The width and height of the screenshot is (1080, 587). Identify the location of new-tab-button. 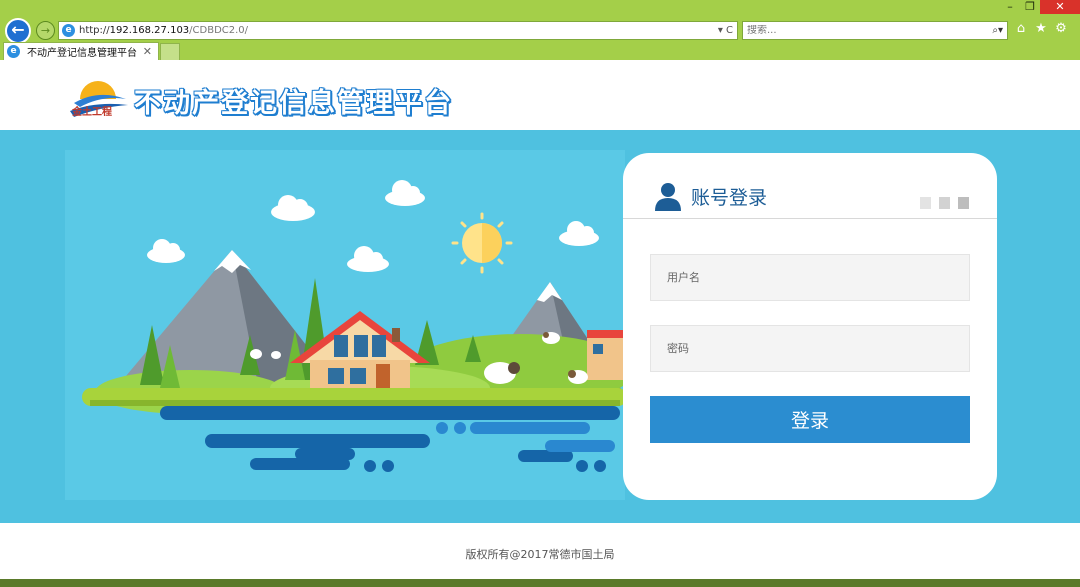
(170, 51).